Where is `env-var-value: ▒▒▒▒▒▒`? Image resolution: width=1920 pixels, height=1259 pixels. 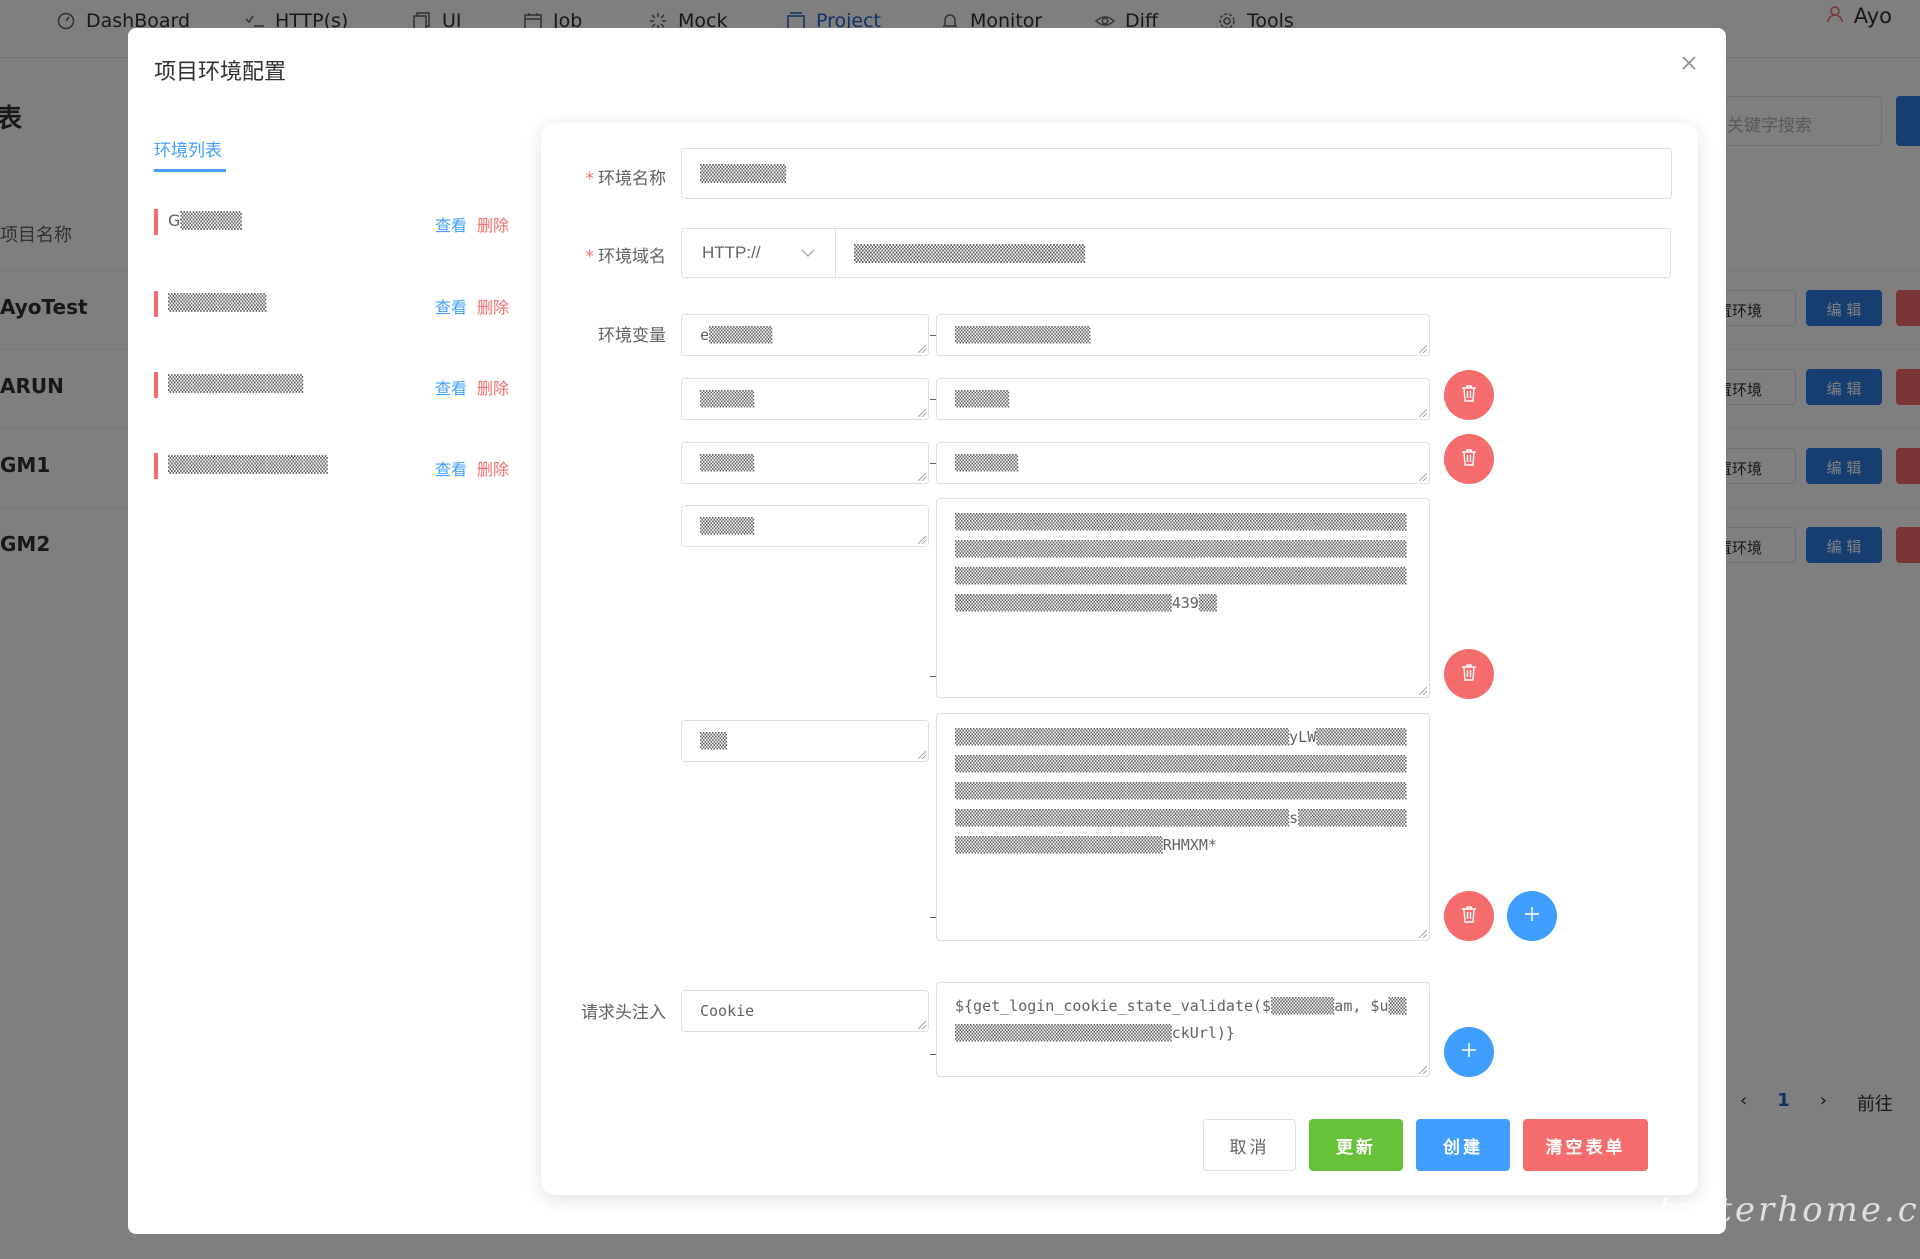 env-var-value: ▒▒▒▒▒▒ is located at coordinates (982, 398).